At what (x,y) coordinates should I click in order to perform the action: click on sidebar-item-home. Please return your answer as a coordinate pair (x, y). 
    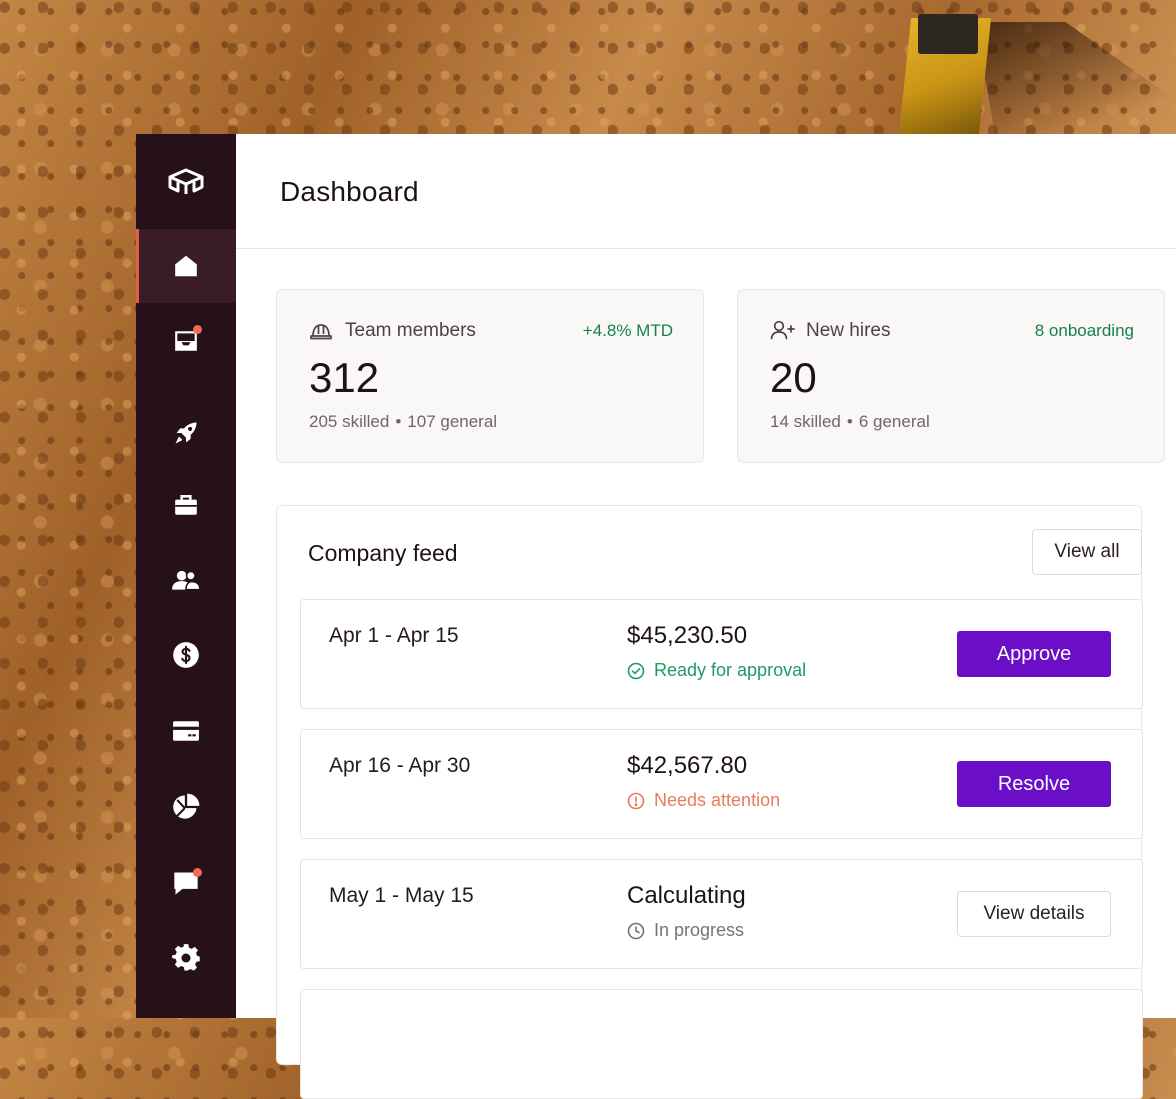
    Looking at the image, I should click on (186, 266).